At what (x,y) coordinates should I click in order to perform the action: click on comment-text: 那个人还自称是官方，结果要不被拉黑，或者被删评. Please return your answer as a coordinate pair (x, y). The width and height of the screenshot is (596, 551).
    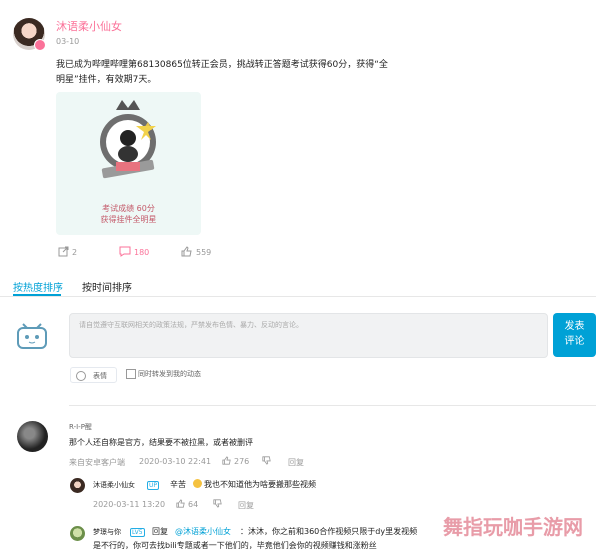
    Looking at the image, I should click on (161, 442).